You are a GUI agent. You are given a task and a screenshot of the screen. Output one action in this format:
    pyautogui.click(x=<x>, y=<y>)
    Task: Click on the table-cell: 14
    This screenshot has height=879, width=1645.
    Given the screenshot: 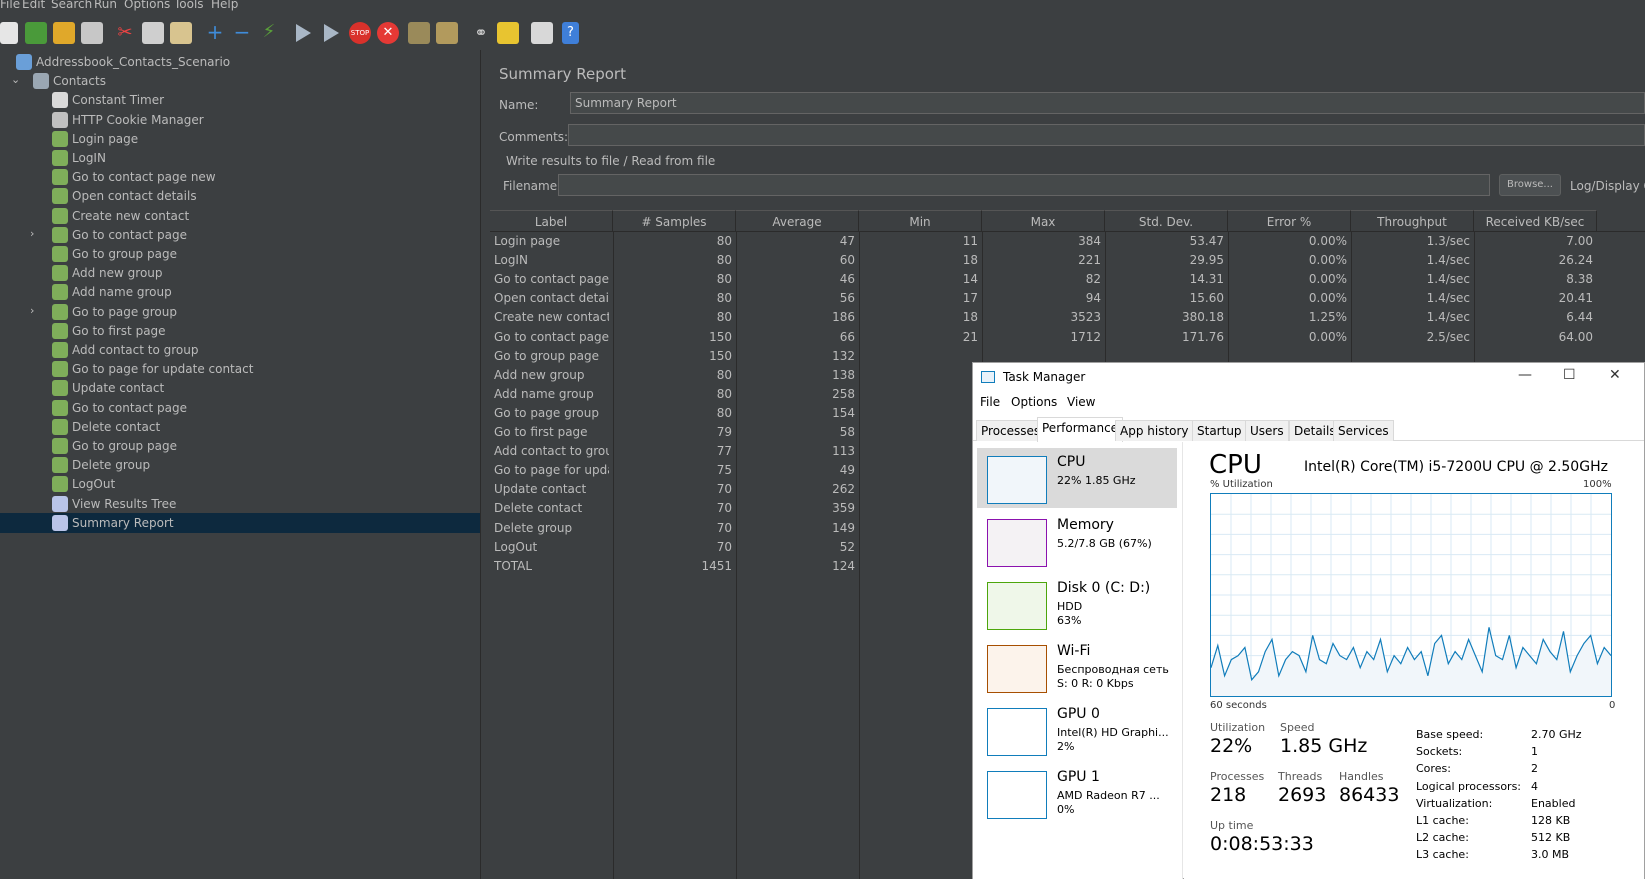 What is the action you would take?
    pyautogui.click(x=970, y=279)
    